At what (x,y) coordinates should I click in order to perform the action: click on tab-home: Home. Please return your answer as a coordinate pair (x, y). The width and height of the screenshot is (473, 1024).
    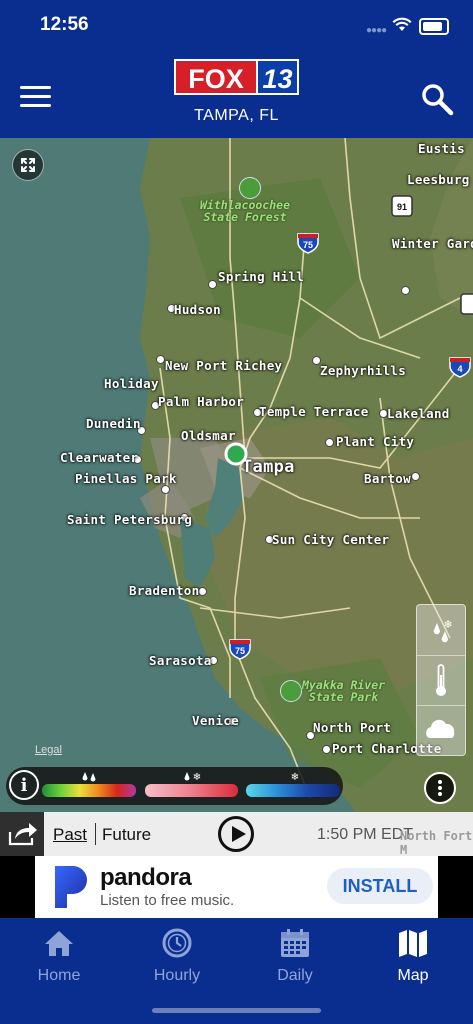
    Looking at the image, I should click on (59, 956).